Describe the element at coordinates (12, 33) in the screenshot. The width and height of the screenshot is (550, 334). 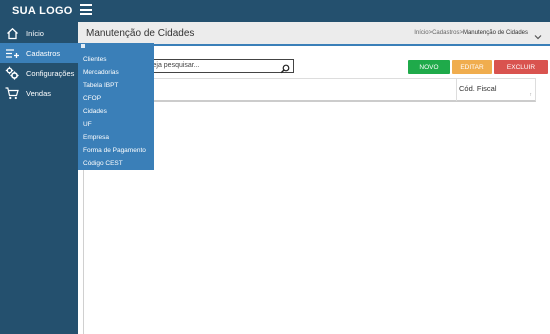
I see `home-icon` at that location.